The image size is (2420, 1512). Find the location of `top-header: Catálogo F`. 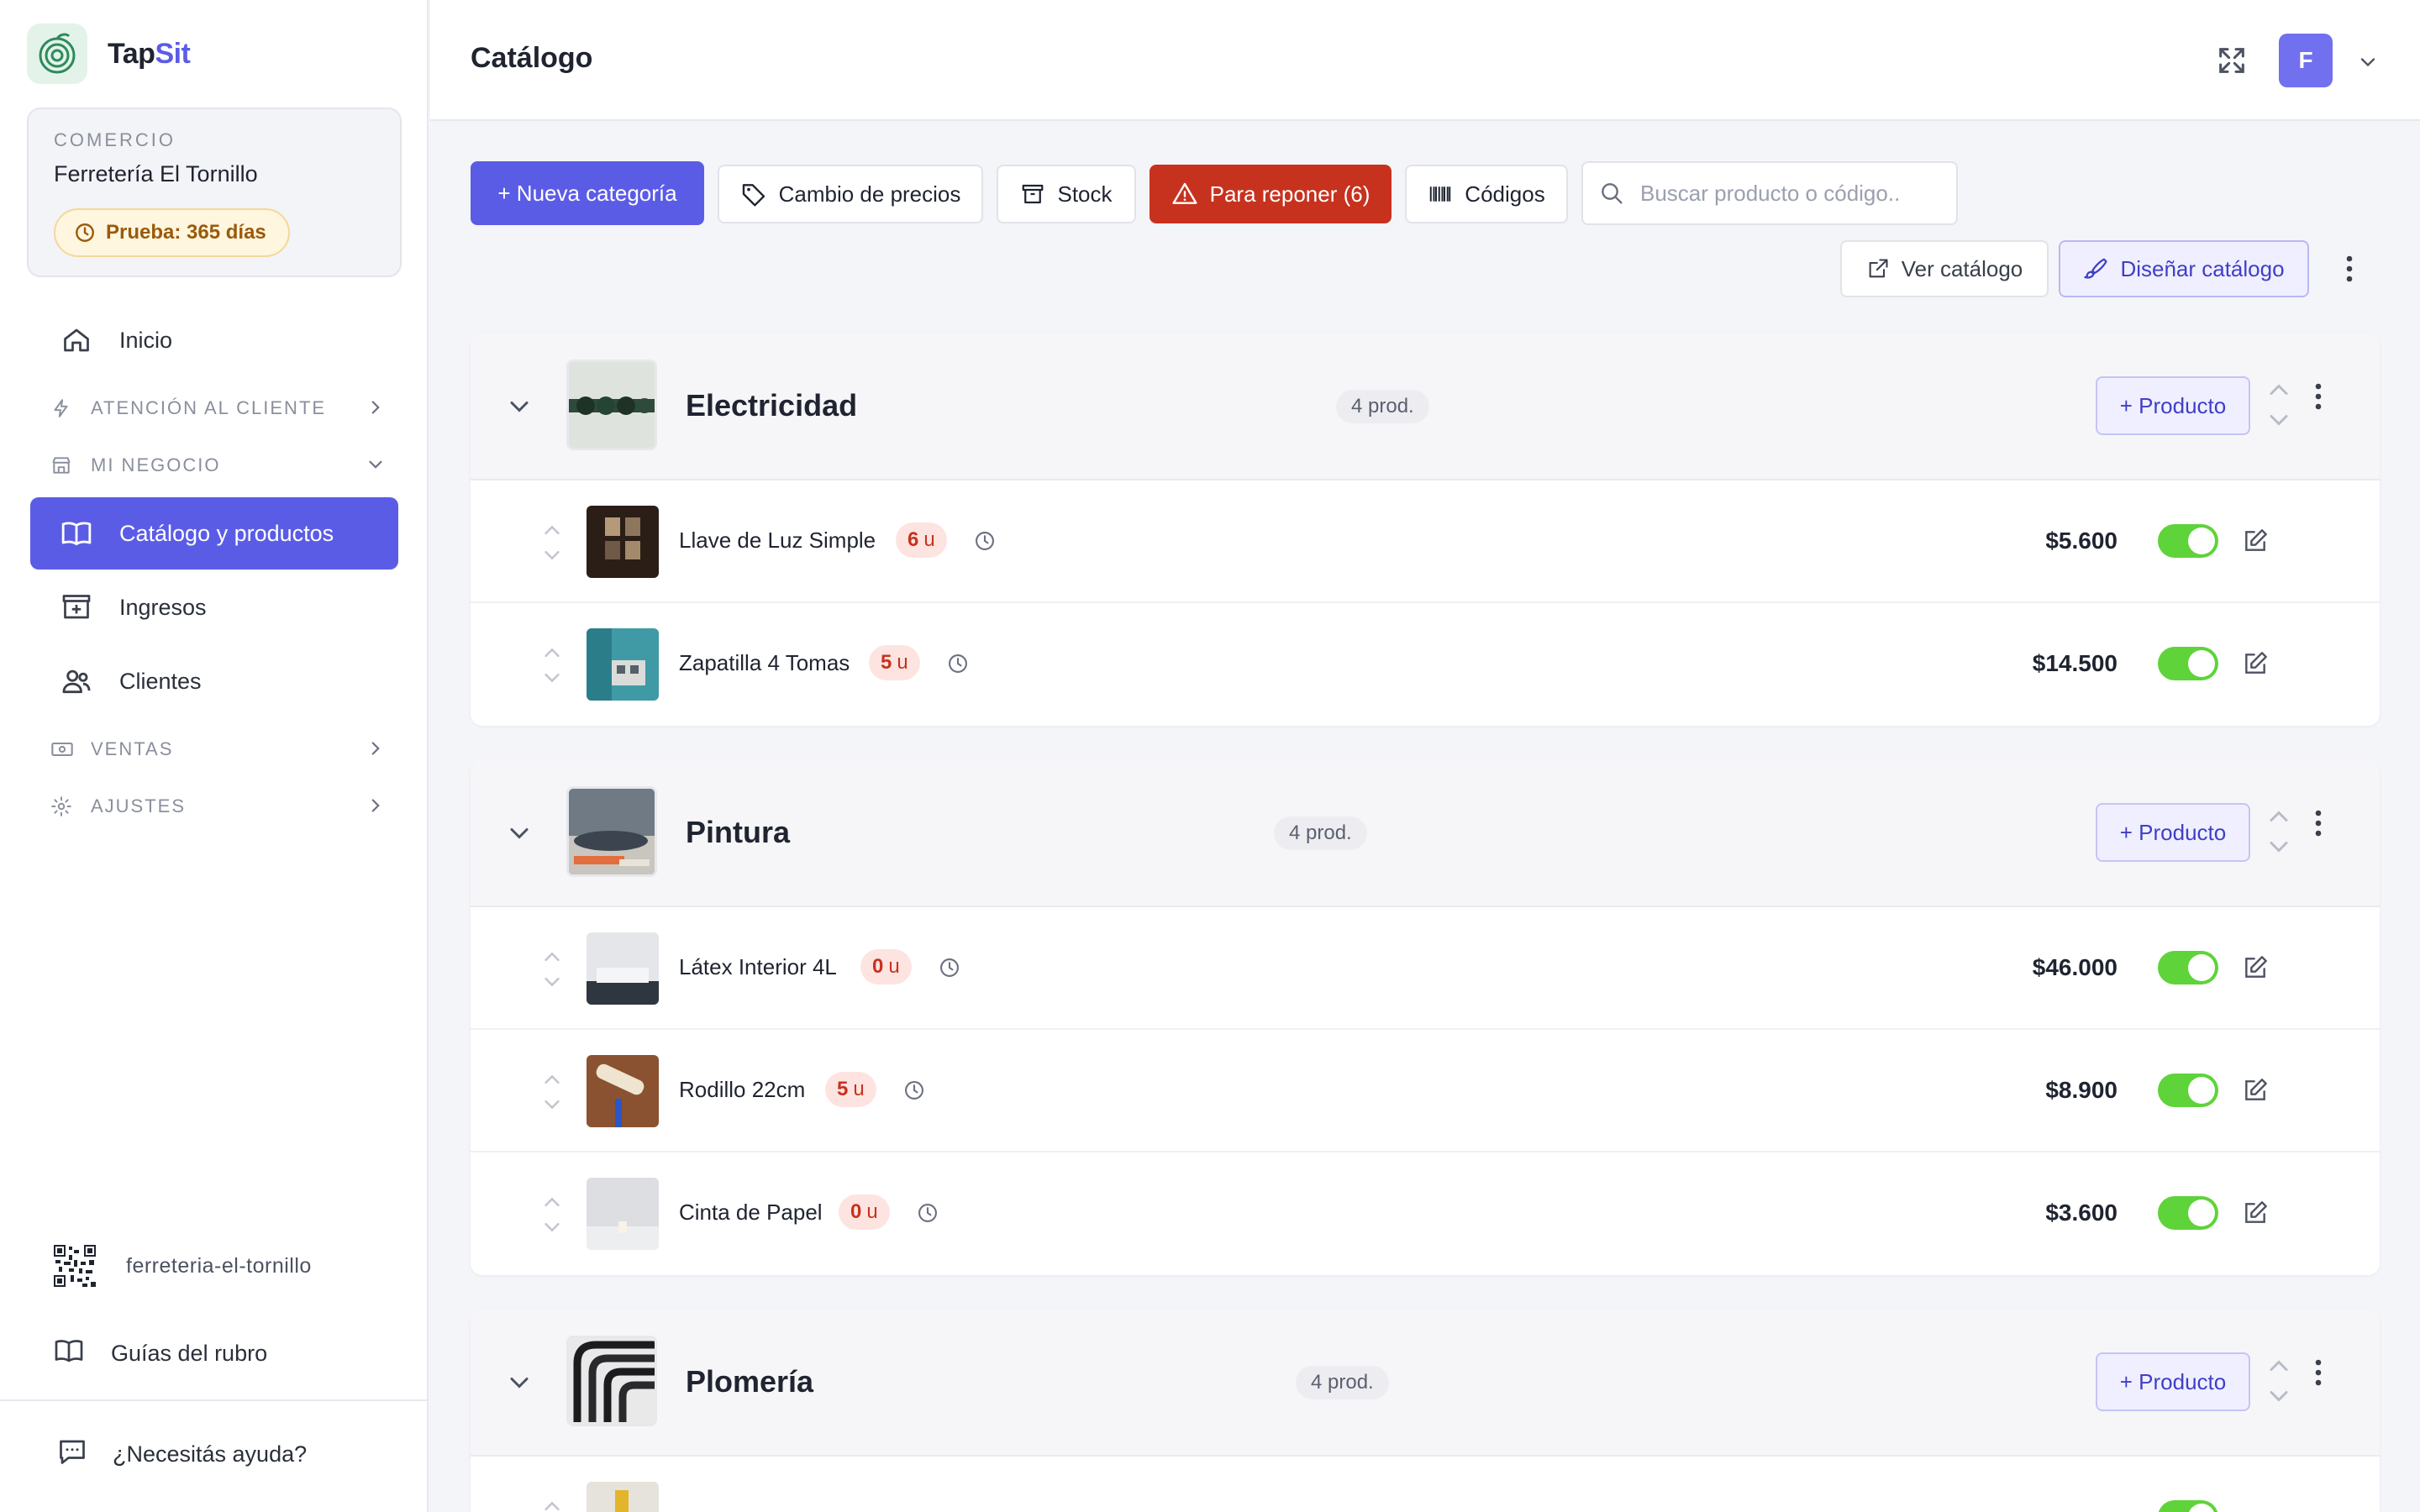

top-header: Catálogo F is located at coordinates (1425, 60).